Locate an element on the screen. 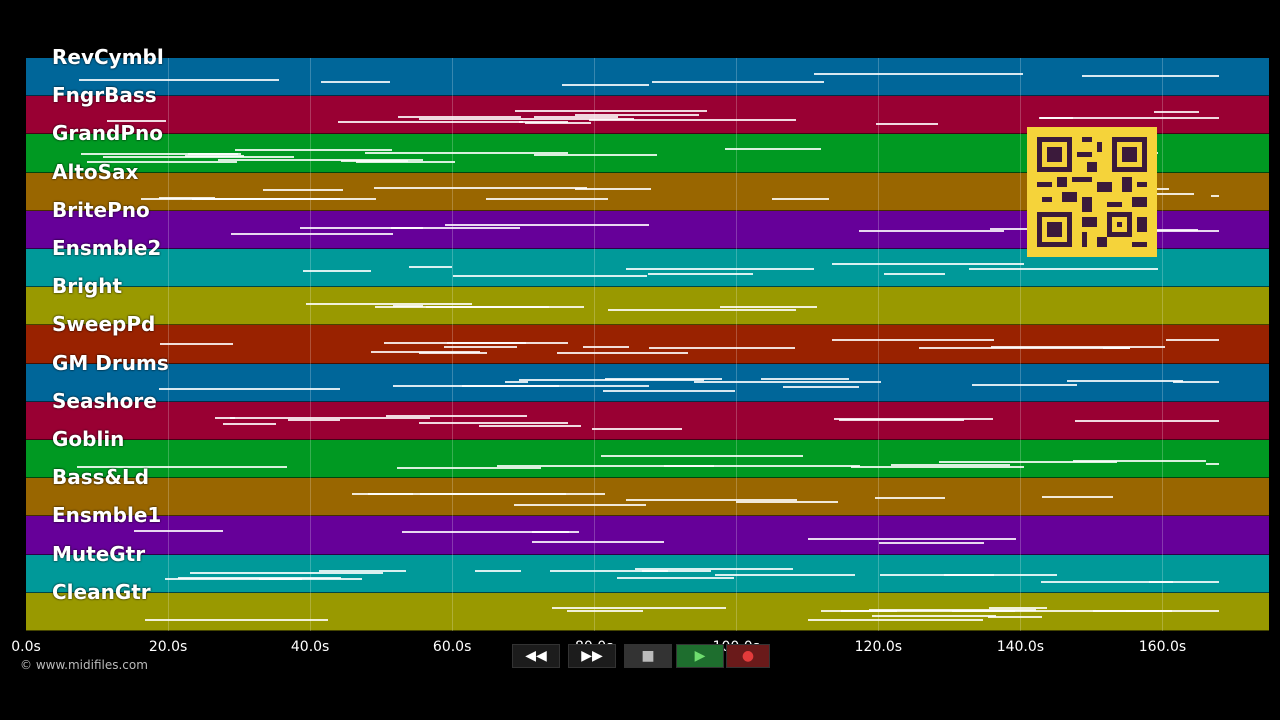  track-label: CleanGtr is located at coordinates (101, 591).